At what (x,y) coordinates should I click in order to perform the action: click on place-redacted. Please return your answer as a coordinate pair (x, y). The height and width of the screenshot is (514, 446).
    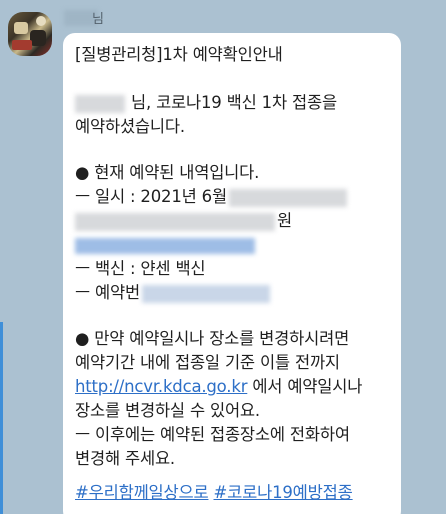
    Looking at the image, I should click on (175, 221).